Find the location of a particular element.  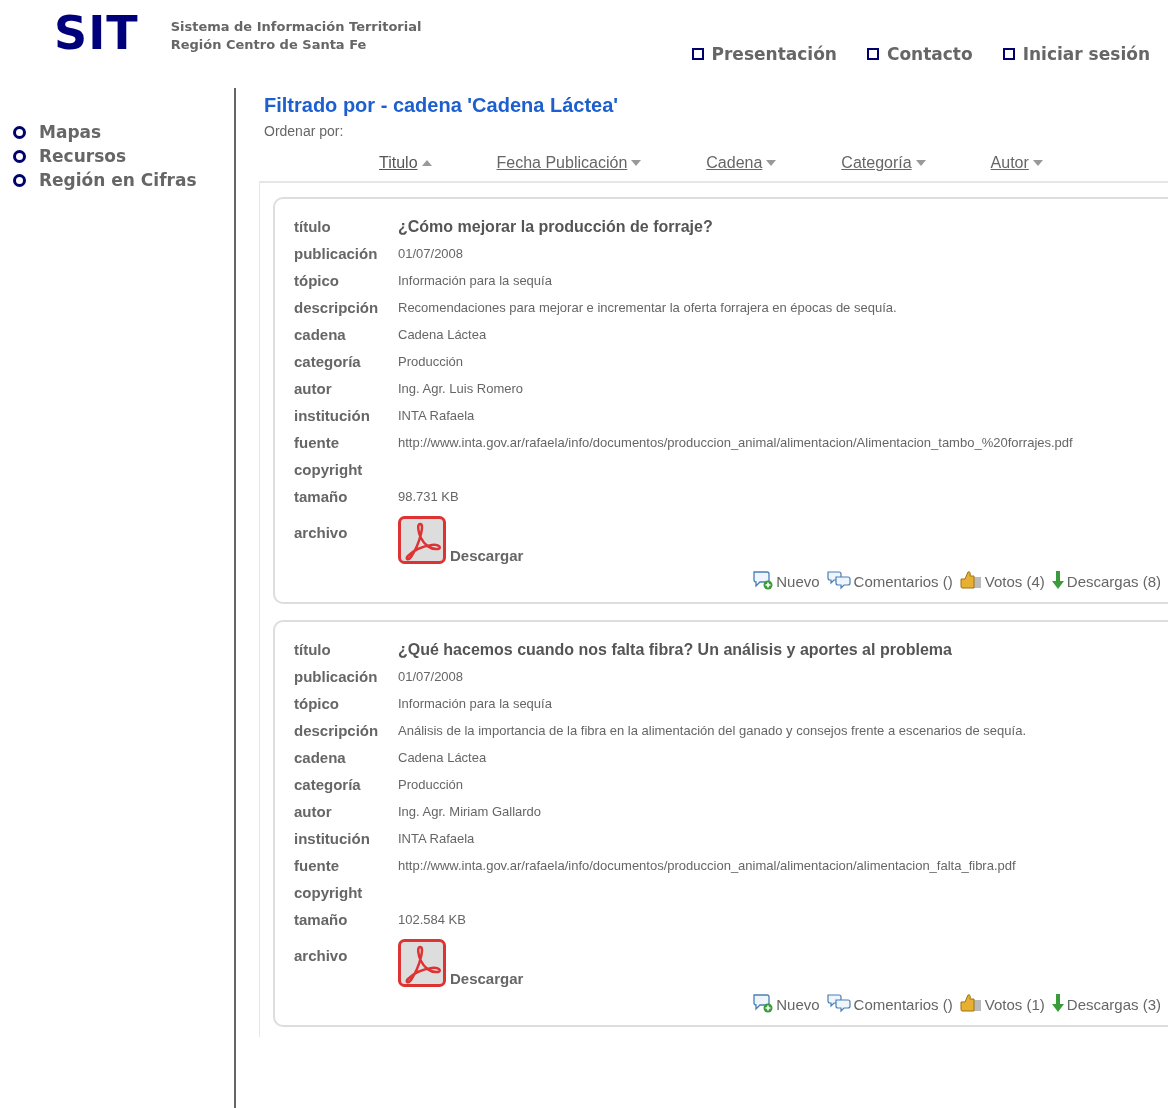

field-value: 102.584 KB is located at coordinates (432, 920).